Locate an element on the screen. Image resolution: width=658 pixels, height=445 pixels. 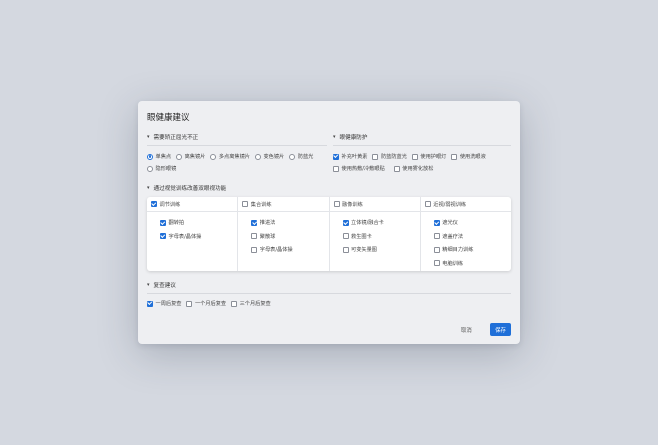
save-button: 保存 is located at coordinates (500, 329).